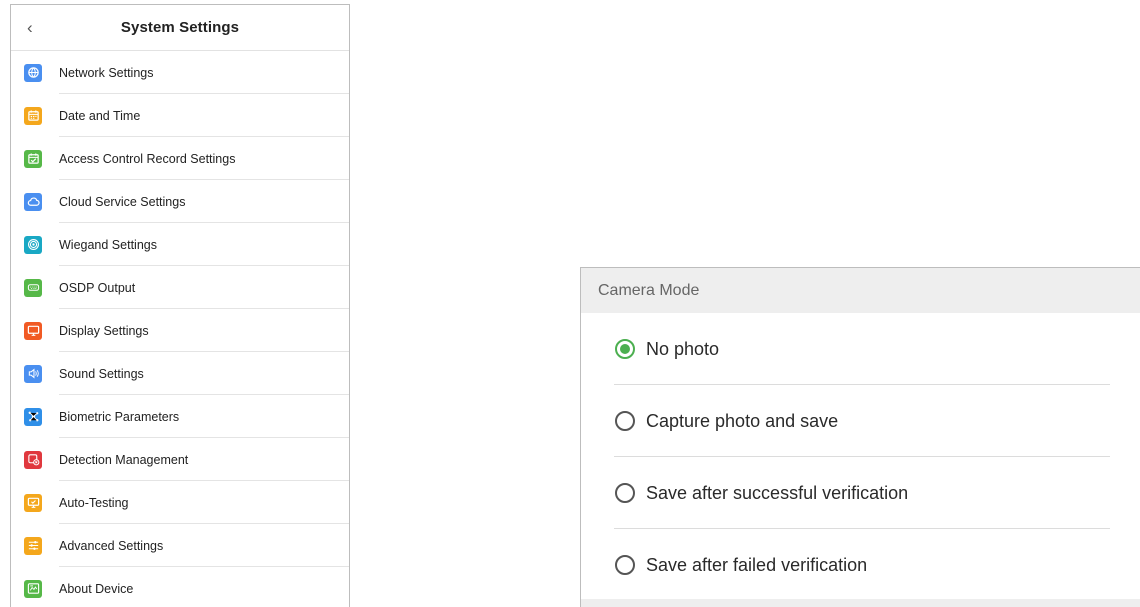  What do you see at coordinates (33, 330) in the screenshot?
I see `monitor-icon` at bounding box center [33, 330].